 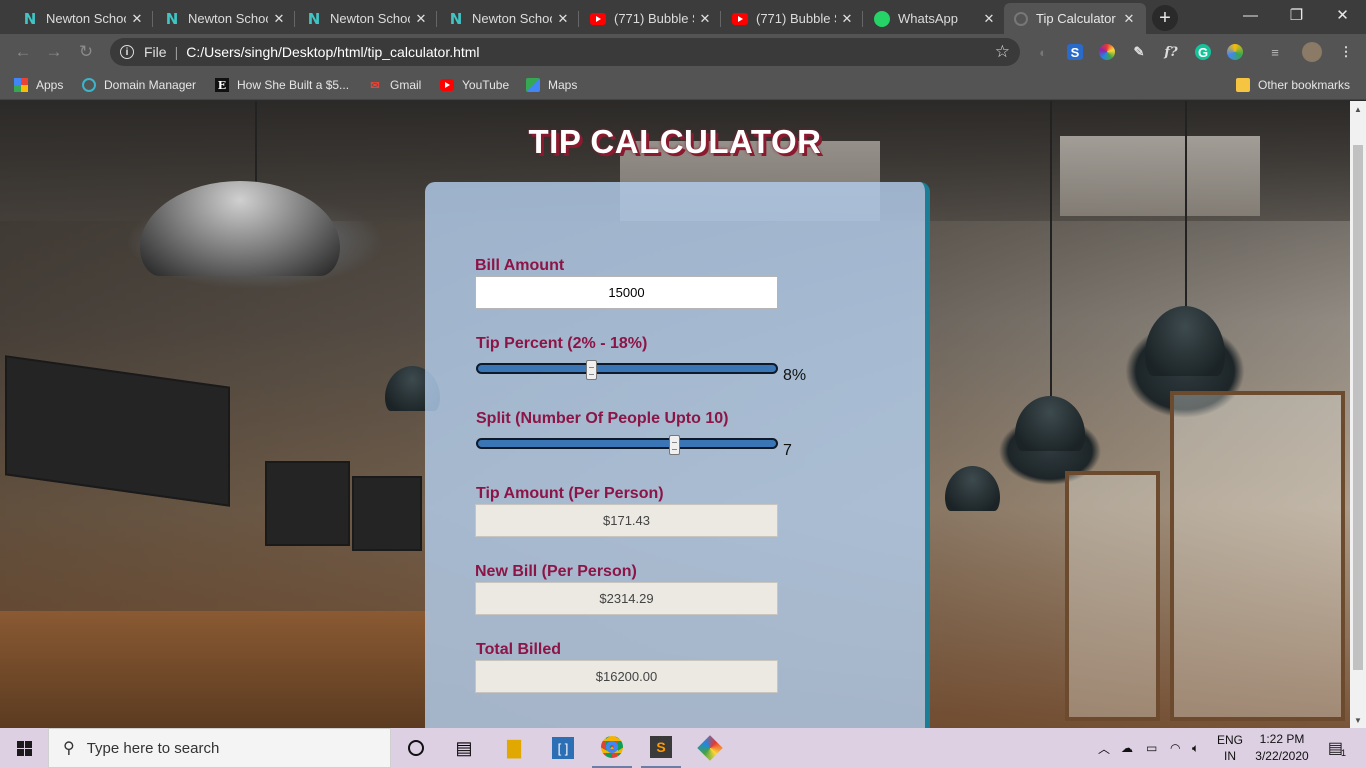 What do you see at coordinates (787, 450) in the screenshot?
I see `split-value: 7` at bounding box center [787, 450].